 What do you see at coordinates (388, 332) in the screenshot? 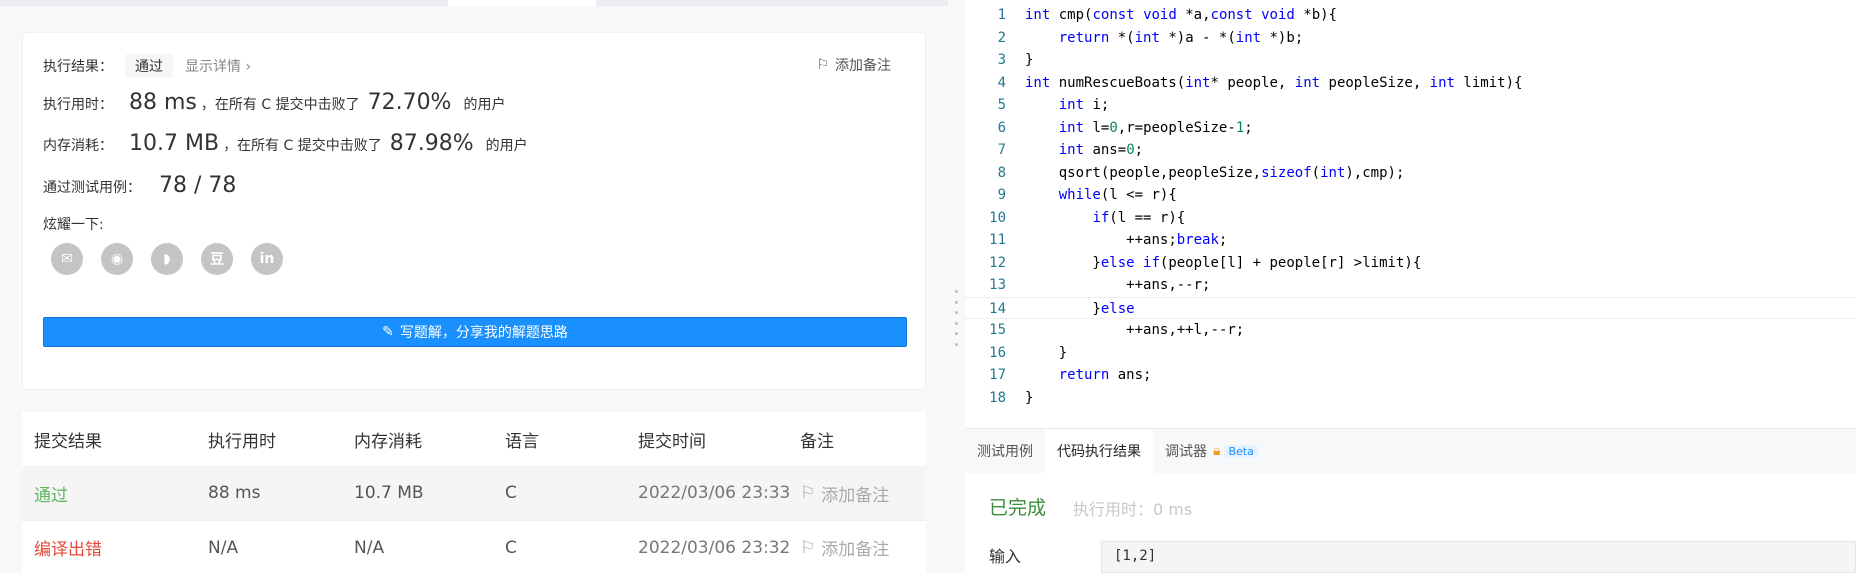
I see `pencil-icon: ✎` at bounding box center [388, 332].